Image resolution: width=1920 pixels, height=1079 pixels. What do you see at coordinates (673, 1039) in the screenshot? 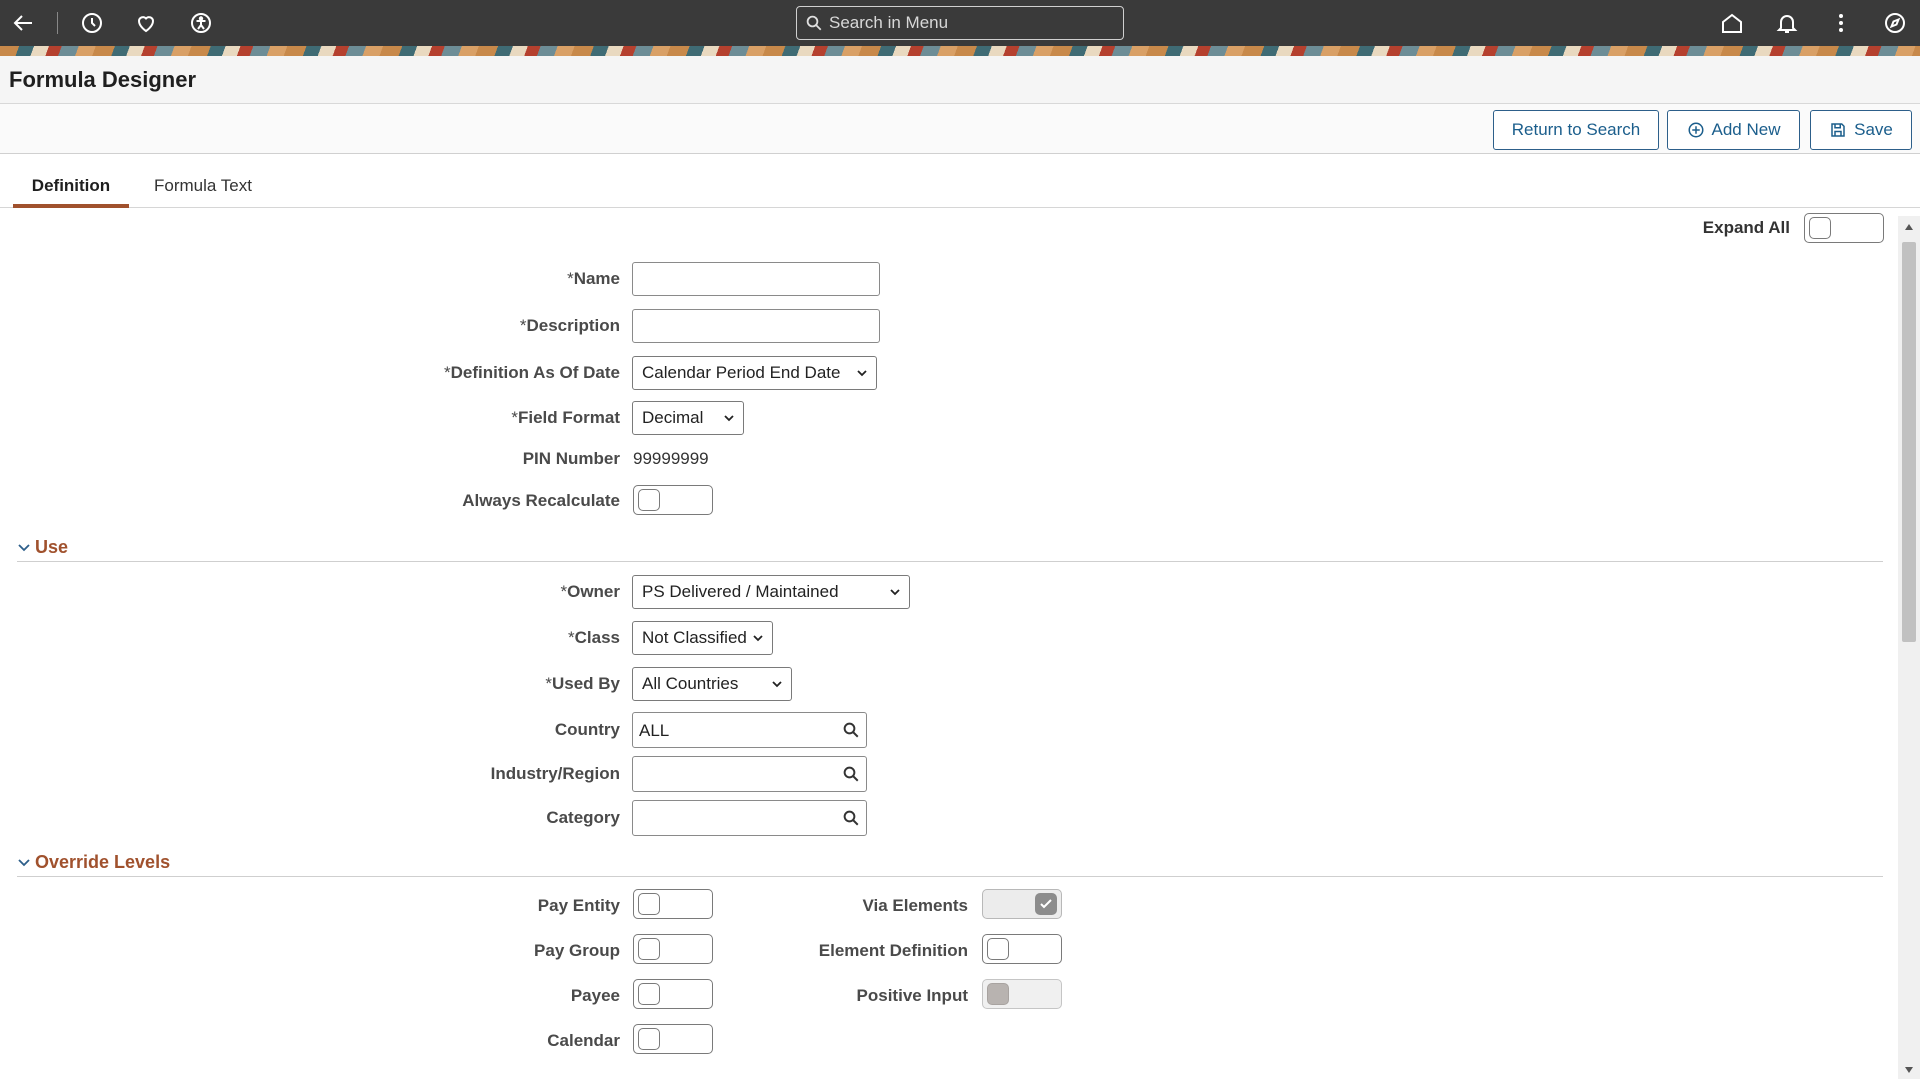
I see `calendar-toggle` at bounding box center [673, 1039].